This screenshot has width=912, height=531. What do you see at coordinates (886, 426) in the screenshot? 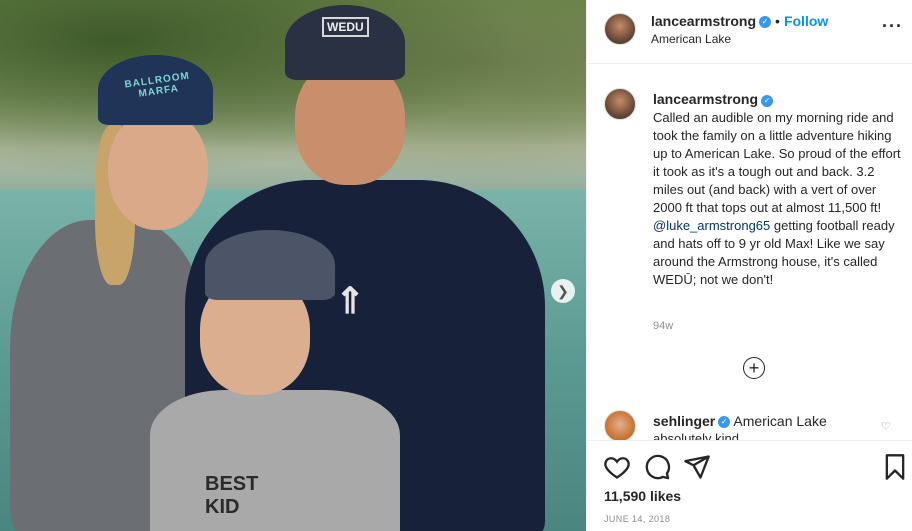
I see `comment-like-heart-icon: ♡` at bounding box center [886, 426].